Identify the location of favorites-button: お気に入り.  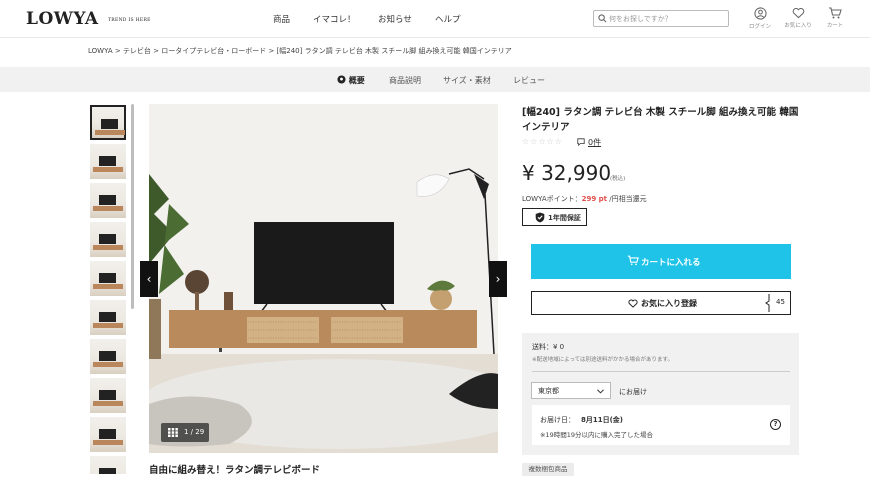
(798, 18).